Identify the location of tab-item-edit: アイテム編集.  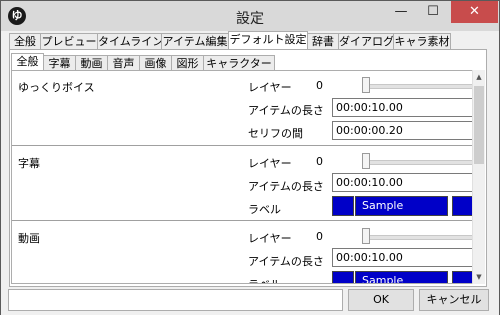
(195, 41).